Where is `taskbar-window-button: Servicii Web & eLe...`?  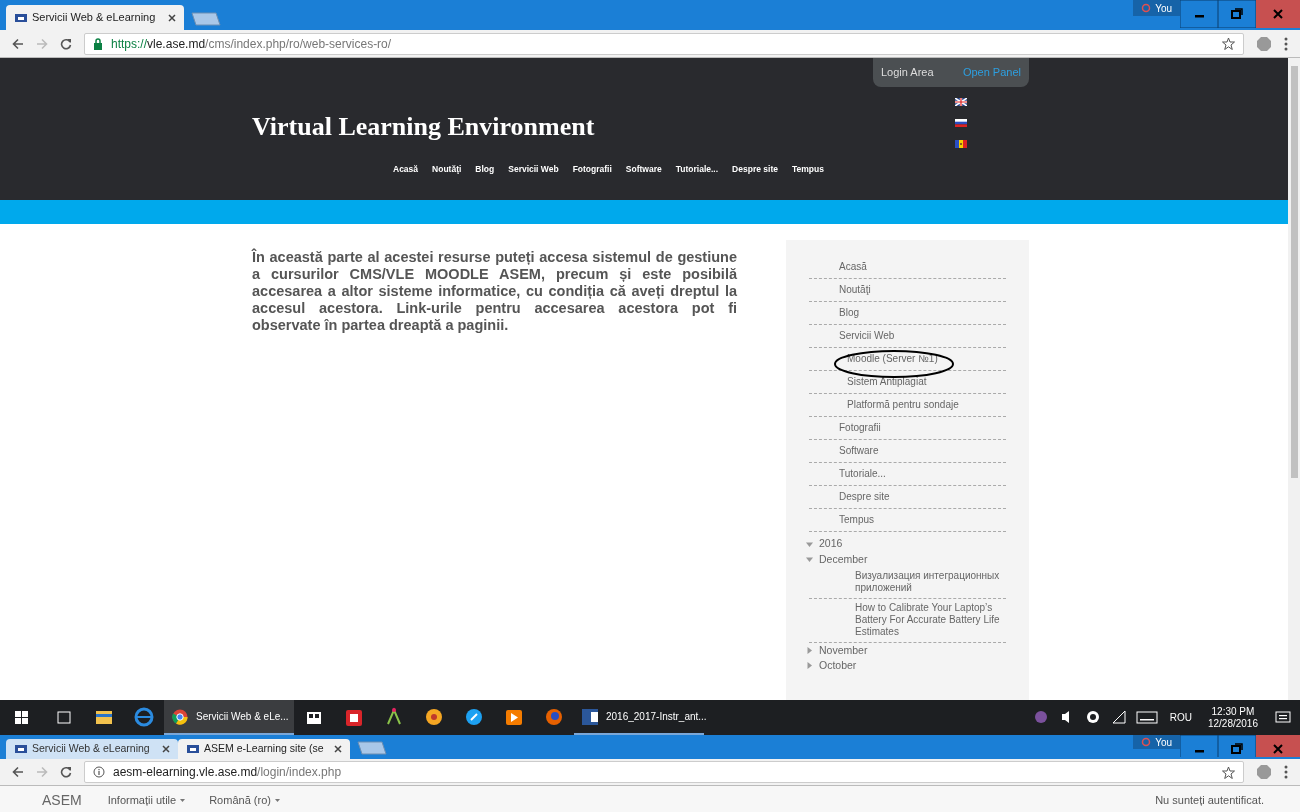 taskbar-window-button: Servicii Web & eLe... is located at coordinates (229, 717).